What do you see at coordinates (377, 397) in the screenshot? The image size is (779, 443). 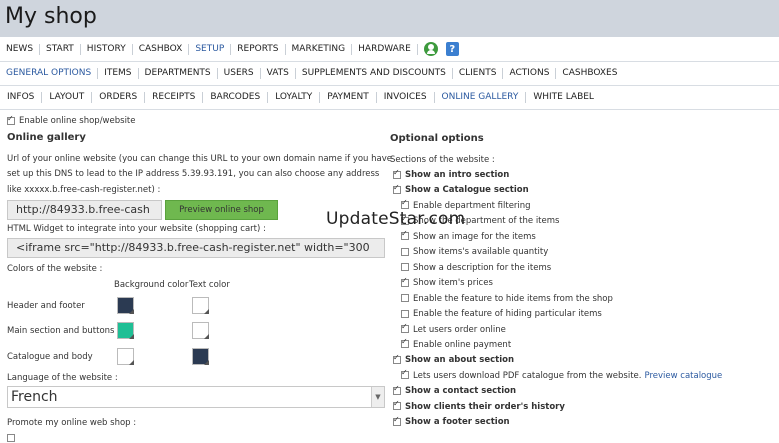 I see `chevron-down-icon: ▼` at bounding box center [377, 397].